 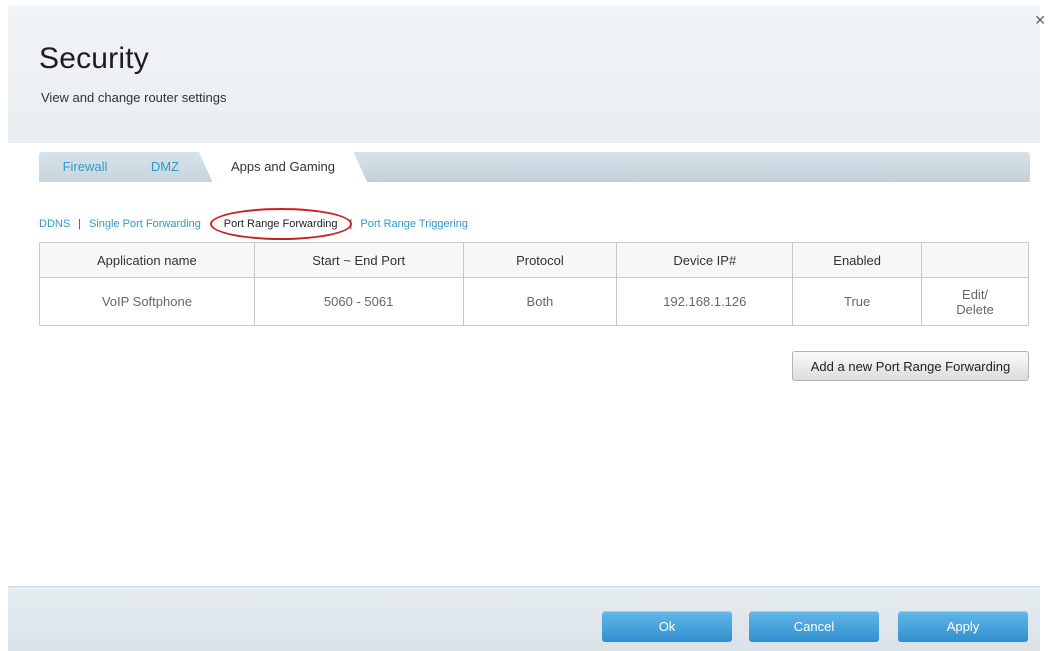 I want to click on column-header-enabled: Enabled, so click(x=857, y=260).